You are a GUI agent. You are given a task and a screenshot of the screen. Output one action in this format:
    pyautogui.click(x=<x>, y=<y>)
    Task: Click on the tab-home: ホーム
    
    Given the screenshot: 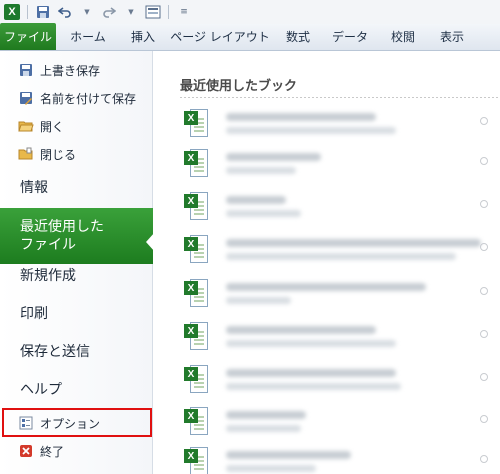 What is the action you would take?
    pyautogui.click(x=88, y=36)
    